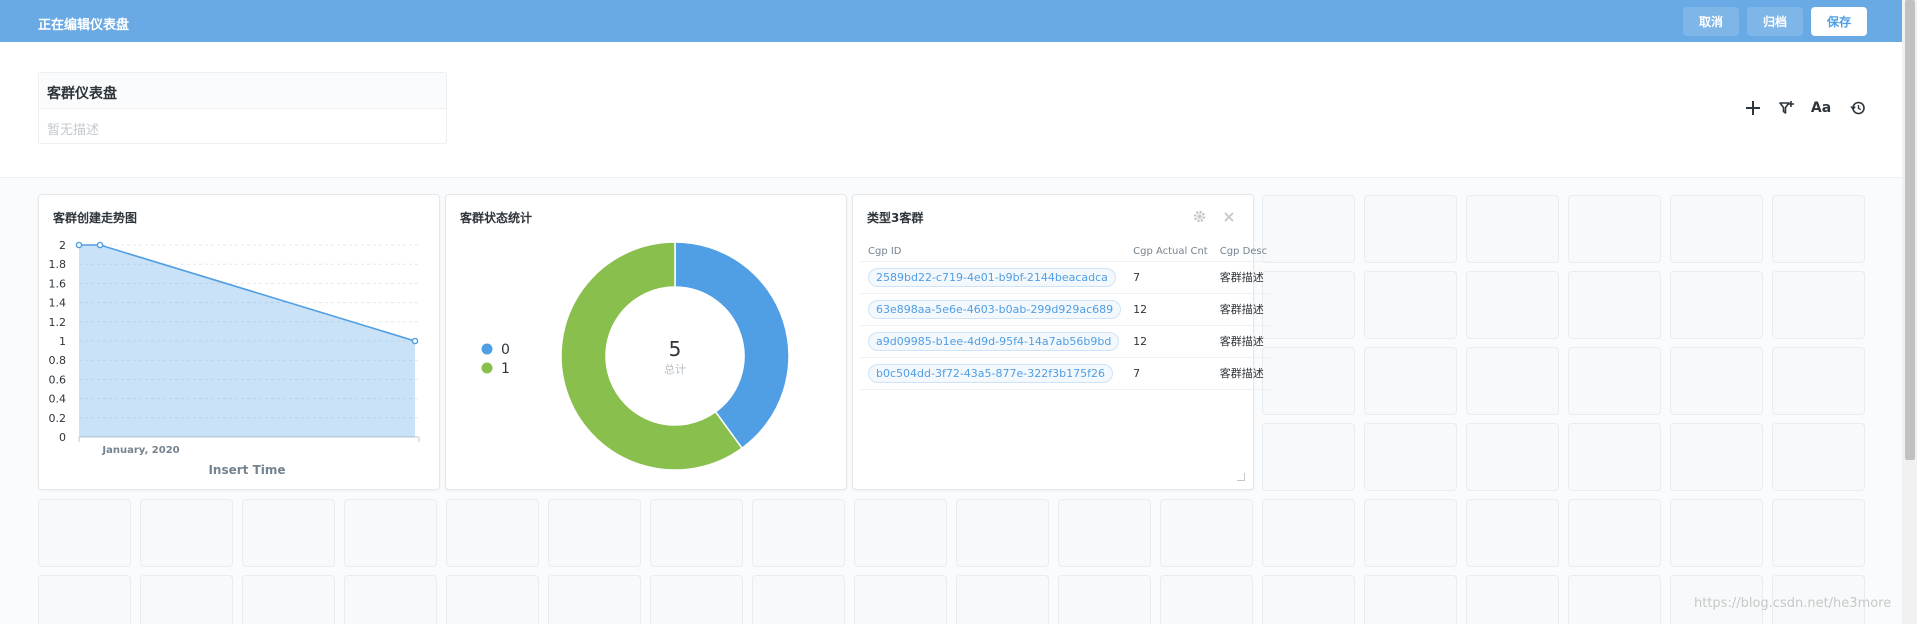  I want to click on gear-icon, so click(1199, 218).